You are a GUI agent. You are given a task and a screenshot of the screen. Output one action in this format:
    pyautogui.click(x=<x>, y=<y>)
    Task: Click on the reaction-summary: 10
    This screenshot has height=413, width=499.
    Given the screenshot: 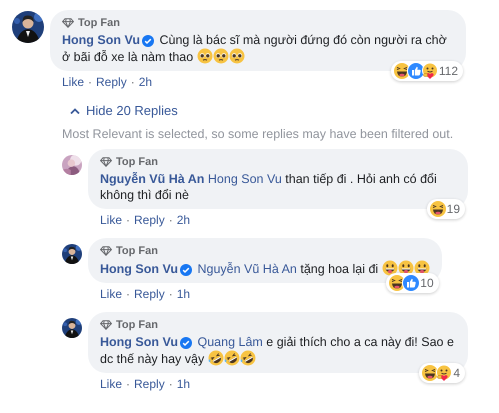 What is the action you would take?
    pyautogui.click(x=412, y=283)
    